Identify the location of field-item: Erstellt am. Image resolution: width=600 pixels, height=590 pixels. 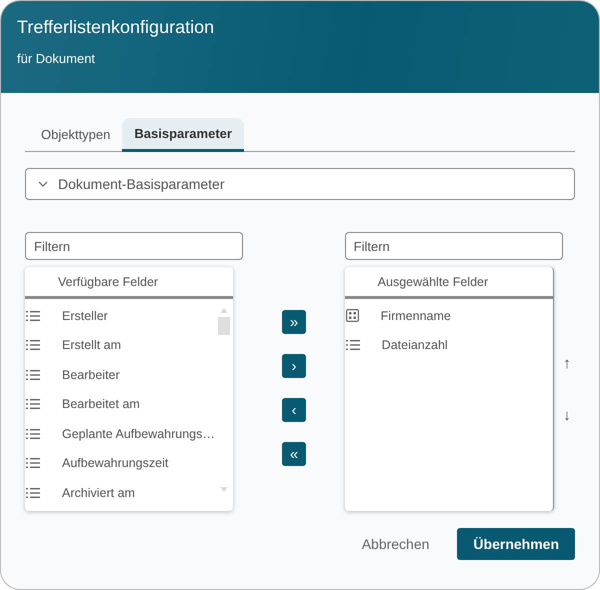
(129, 345).